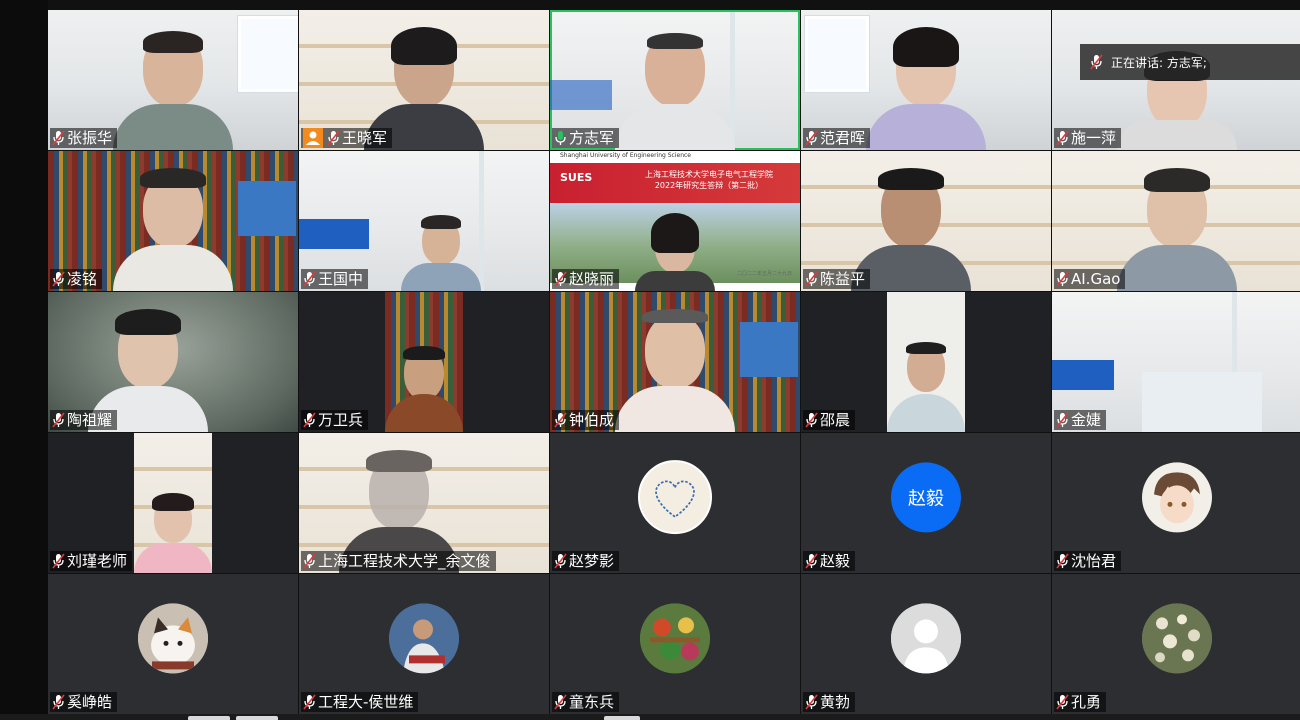  I want to click on video-tile: 范君晖, so click(926, 80).